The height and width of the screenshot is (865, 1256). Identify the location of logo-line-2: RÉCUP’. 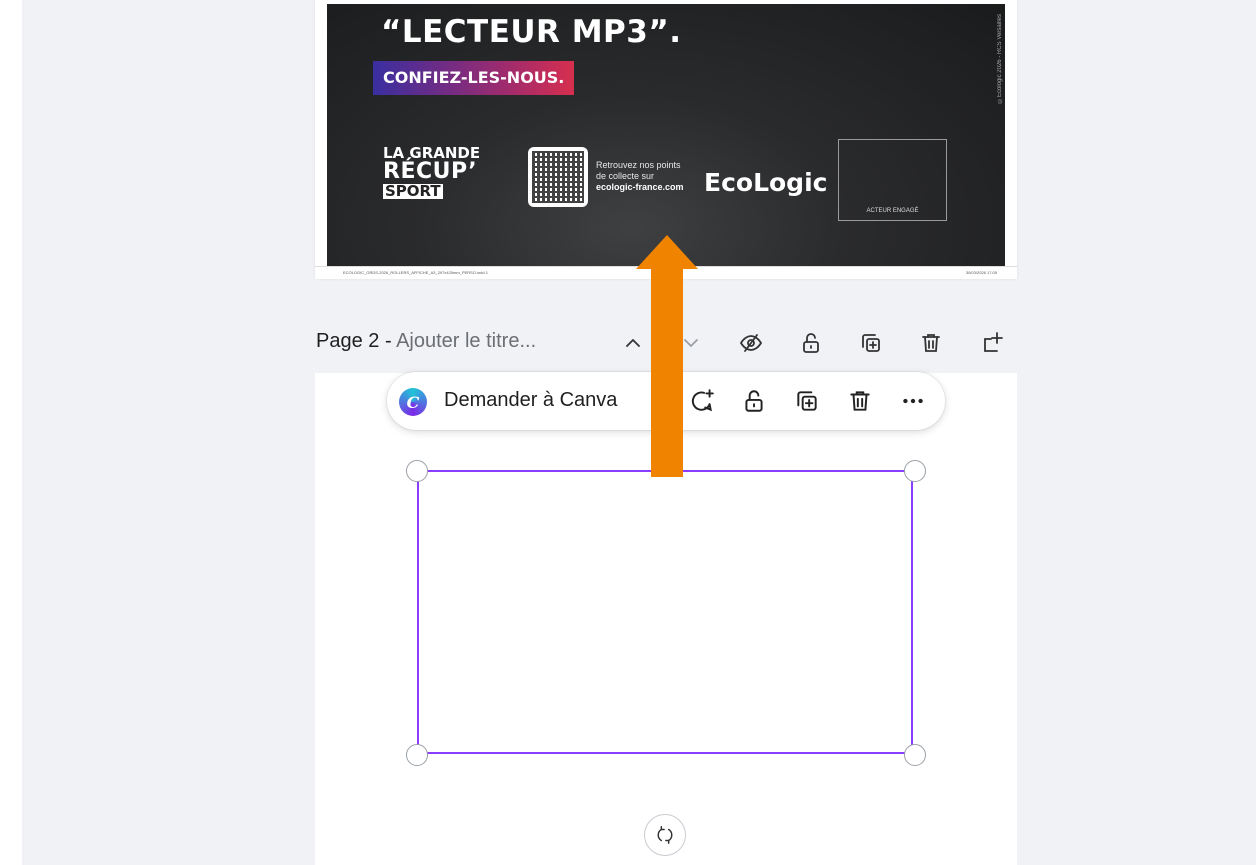
(430, 171).